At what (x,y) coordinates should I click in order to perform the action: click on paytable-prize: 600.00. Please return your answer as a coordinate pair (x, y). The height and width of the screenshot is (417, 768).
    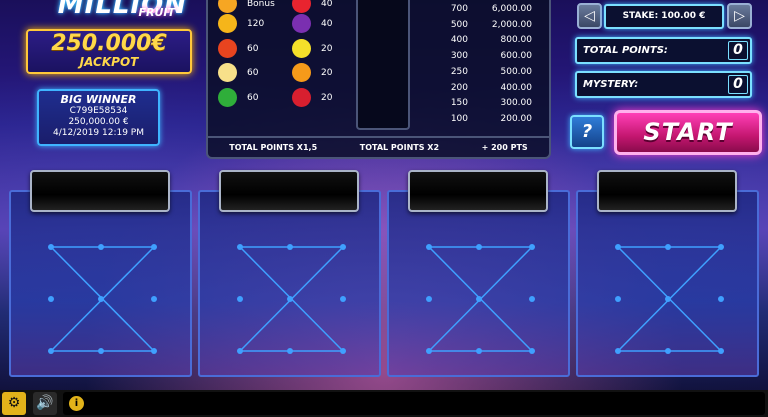
    Looking at the image, I should click on (516, 56).